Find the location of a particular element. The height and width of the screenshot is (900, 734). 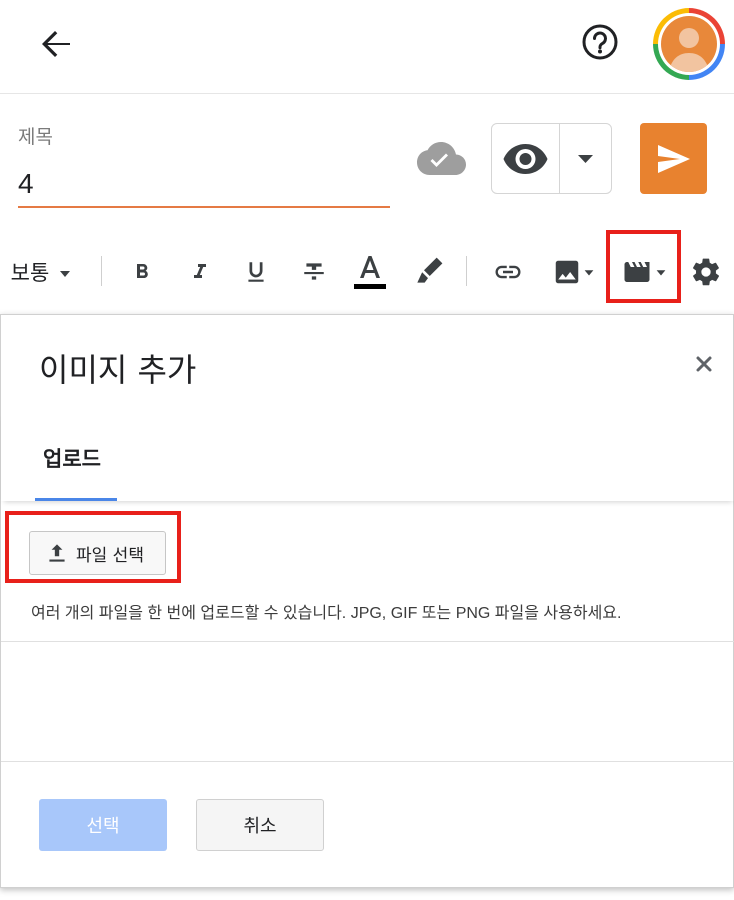

highlight-icon is located at coordinates (428, 272).